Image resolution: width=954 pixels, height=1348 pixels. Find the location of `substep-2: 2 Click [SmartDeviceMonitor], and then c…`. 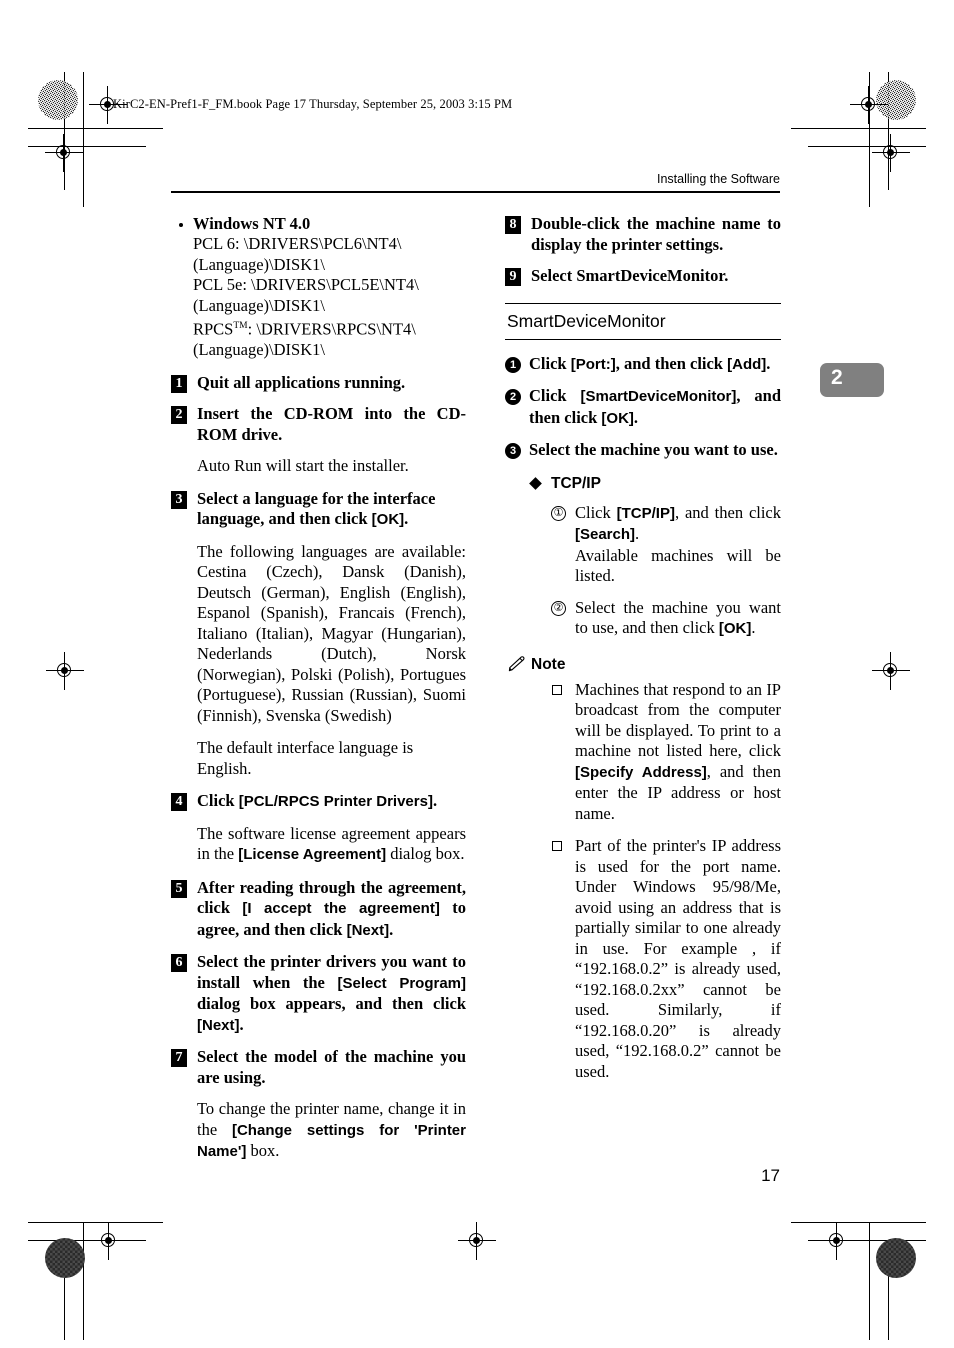

substep-2: 2 Click [SmartDeviceMonitor], and then c… is located at coordinates (643, 407).